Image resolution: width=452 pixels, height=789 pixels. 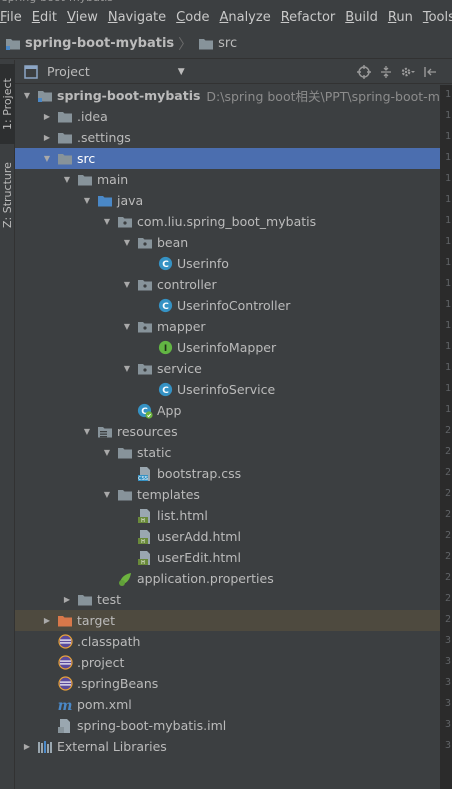 What do you see at coordinates (386, 72) in the screenshot?
I see `collapse-all-icon` at bounding box center [386, 72].